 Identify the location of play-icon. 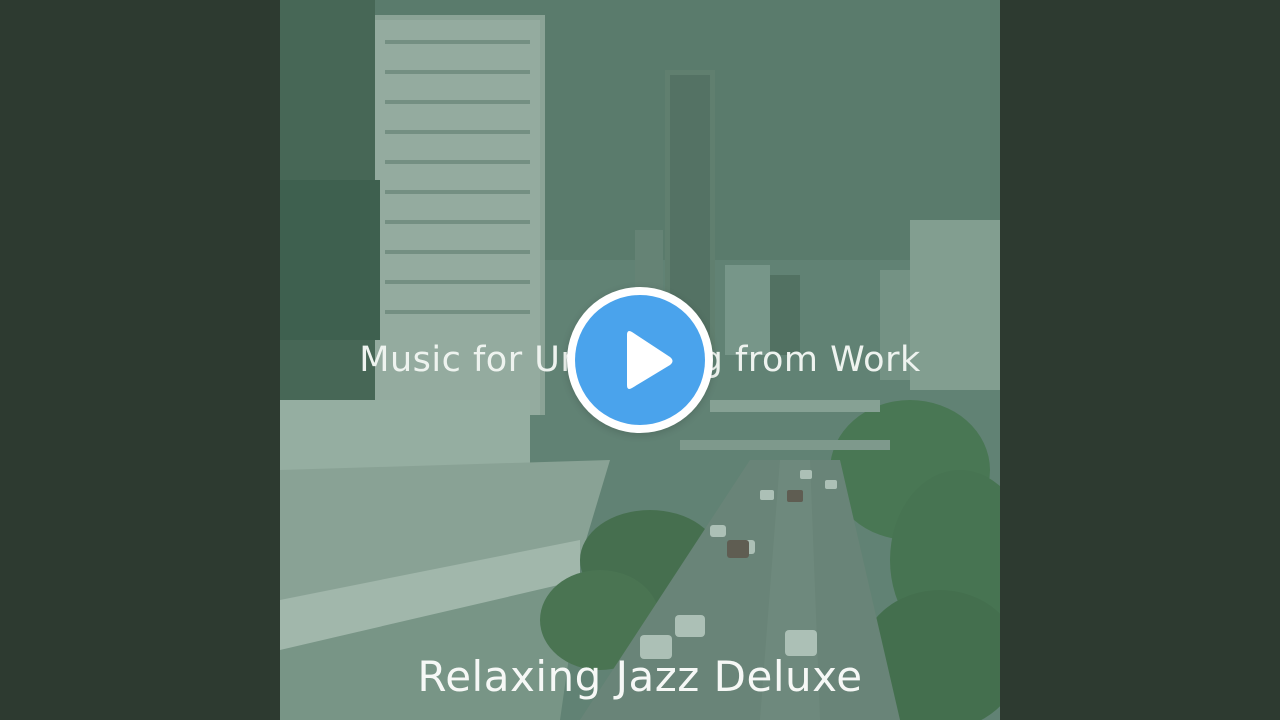
(650, 360).